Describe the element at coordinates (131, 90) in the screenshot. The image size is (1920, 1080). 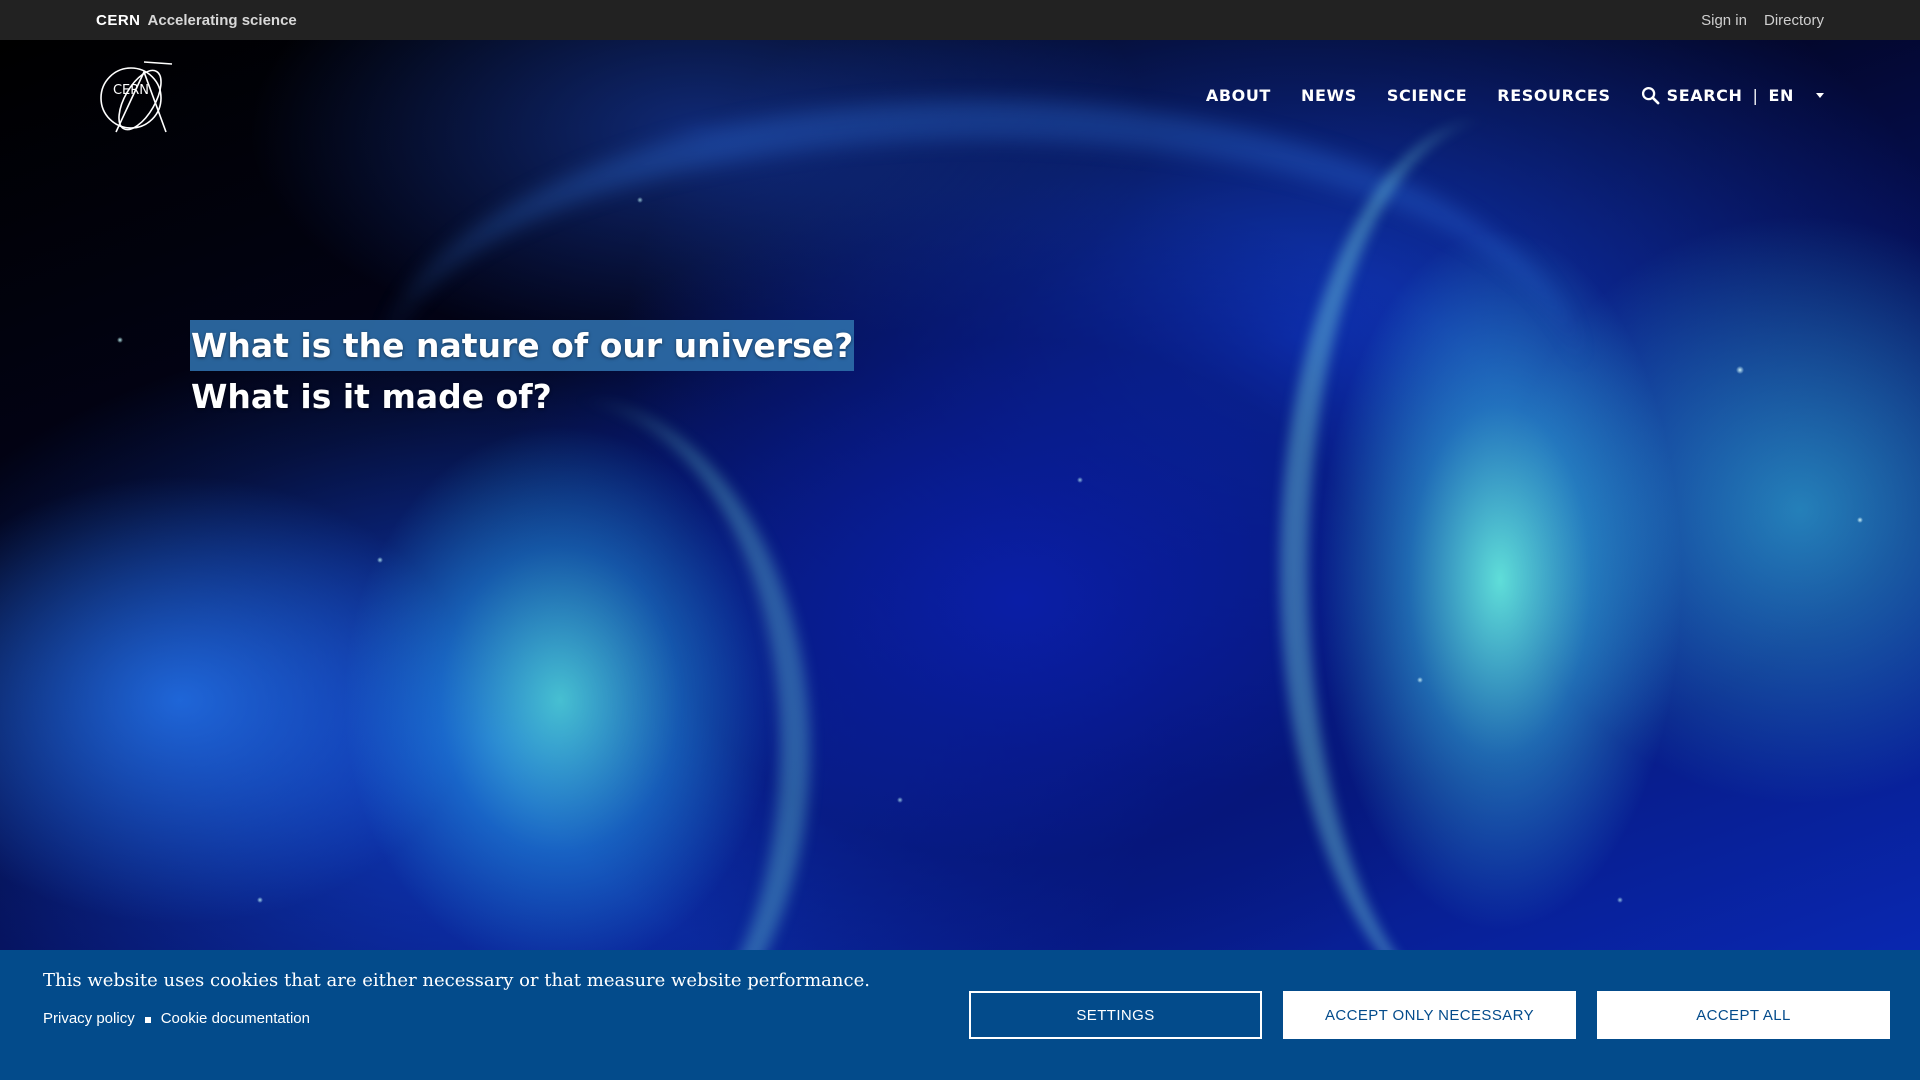
I see `svg-text: CERN` at that location.